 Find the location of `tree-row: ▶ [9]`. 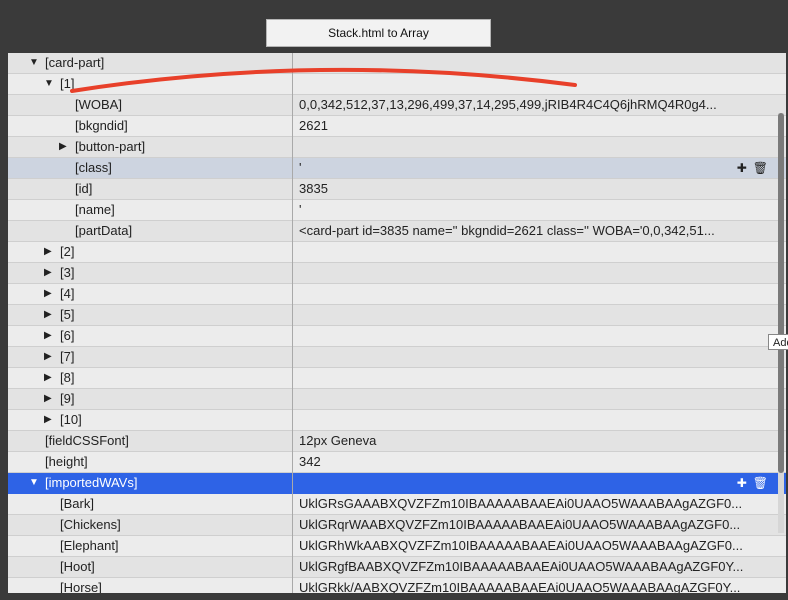

tree-row: ▶ [9] is located at coordinates (397, 399).